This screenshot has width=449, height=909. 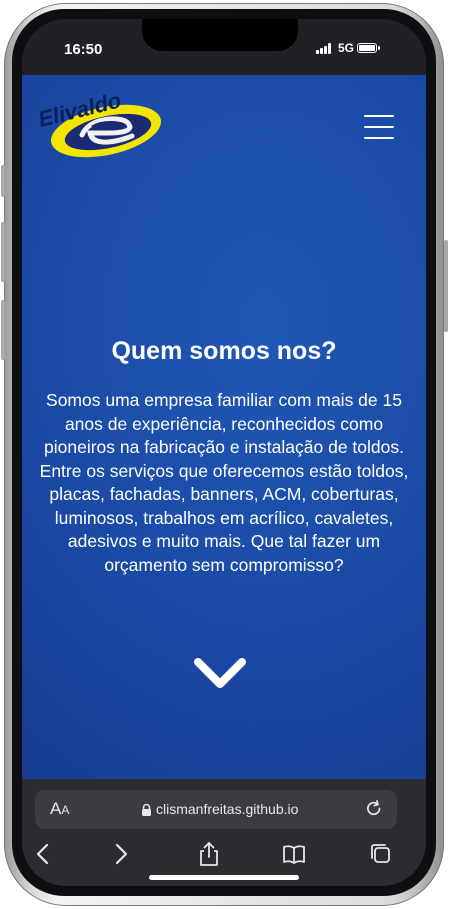 What do you see at coordinates (294, 854) in the screenshot?
I see `bookmarks-icon` at bounding box center [294, 854].